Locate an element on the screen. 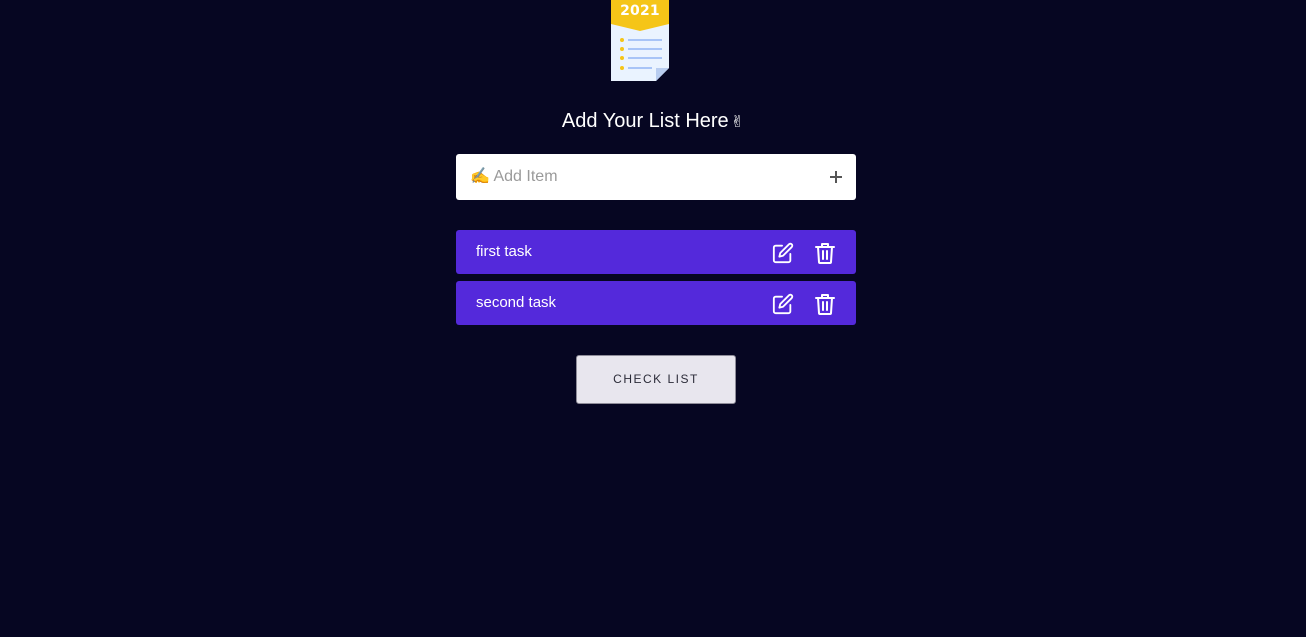  page-heading: Add Your List Here ✌ is located at coordinates (653, 122).